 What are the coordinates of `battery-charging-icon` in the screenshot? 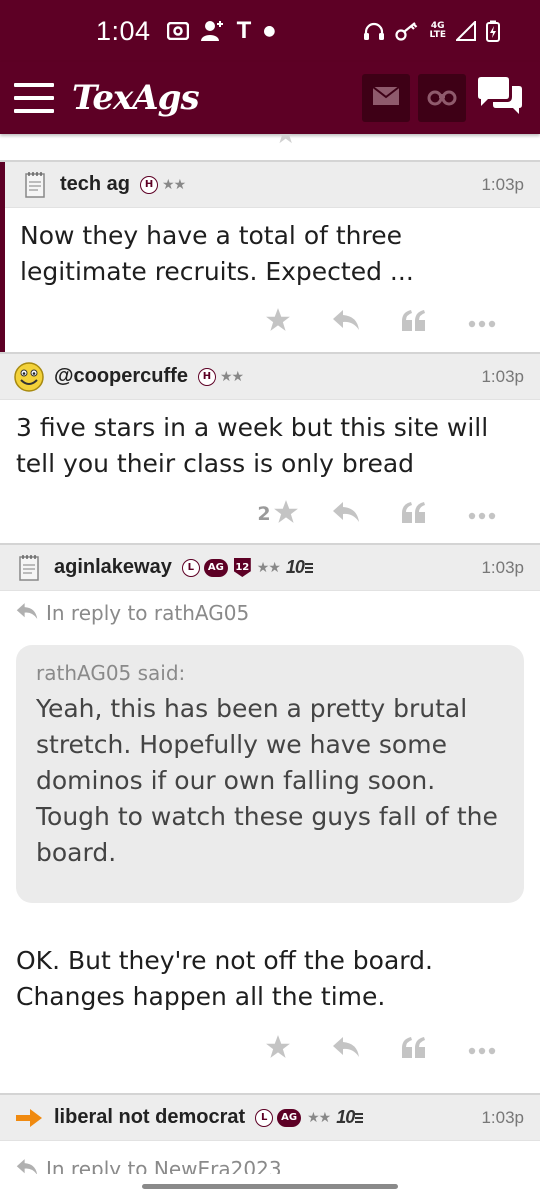 It's located at (493, 31).